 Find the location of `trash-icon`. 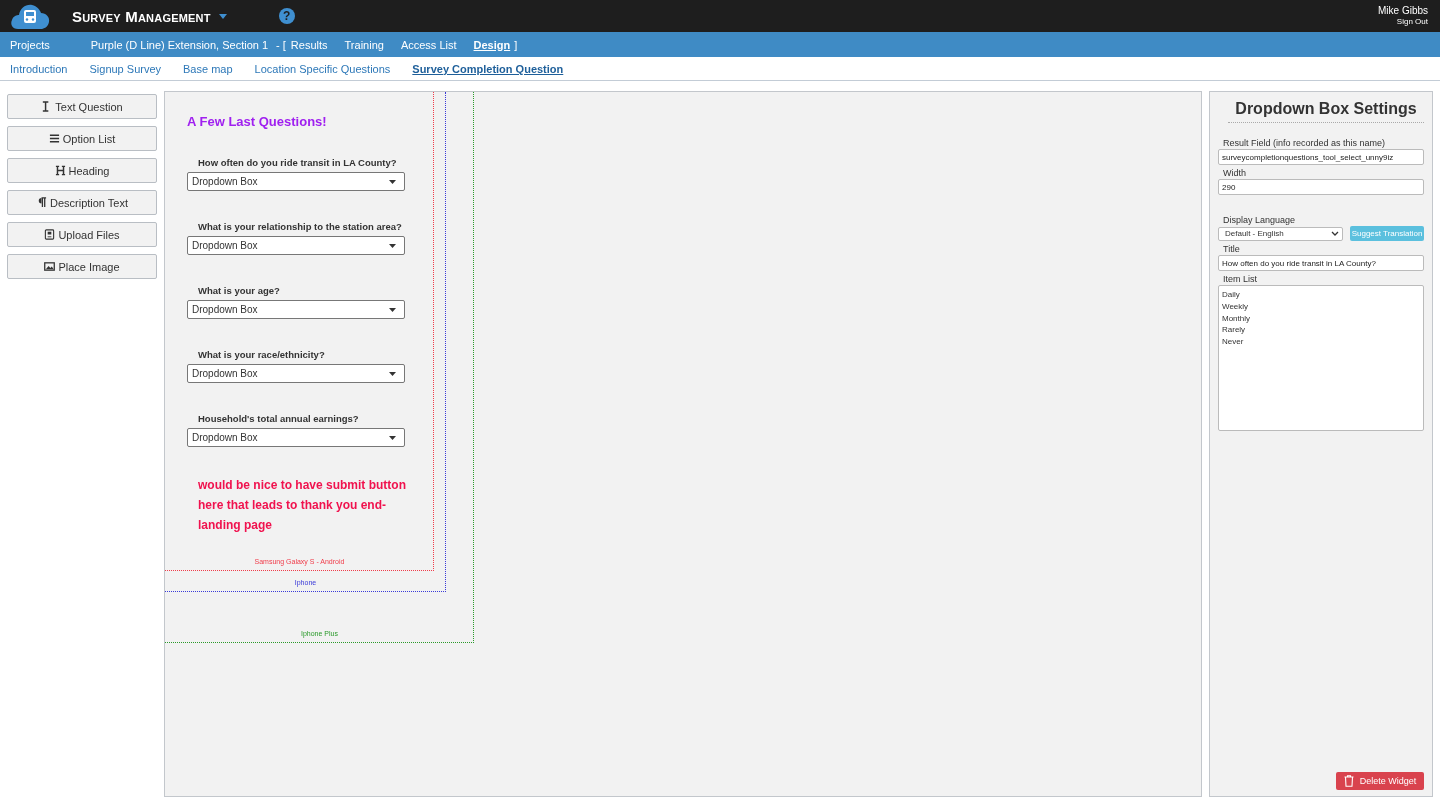

trash-icon is located at coordinates (1348, 781).